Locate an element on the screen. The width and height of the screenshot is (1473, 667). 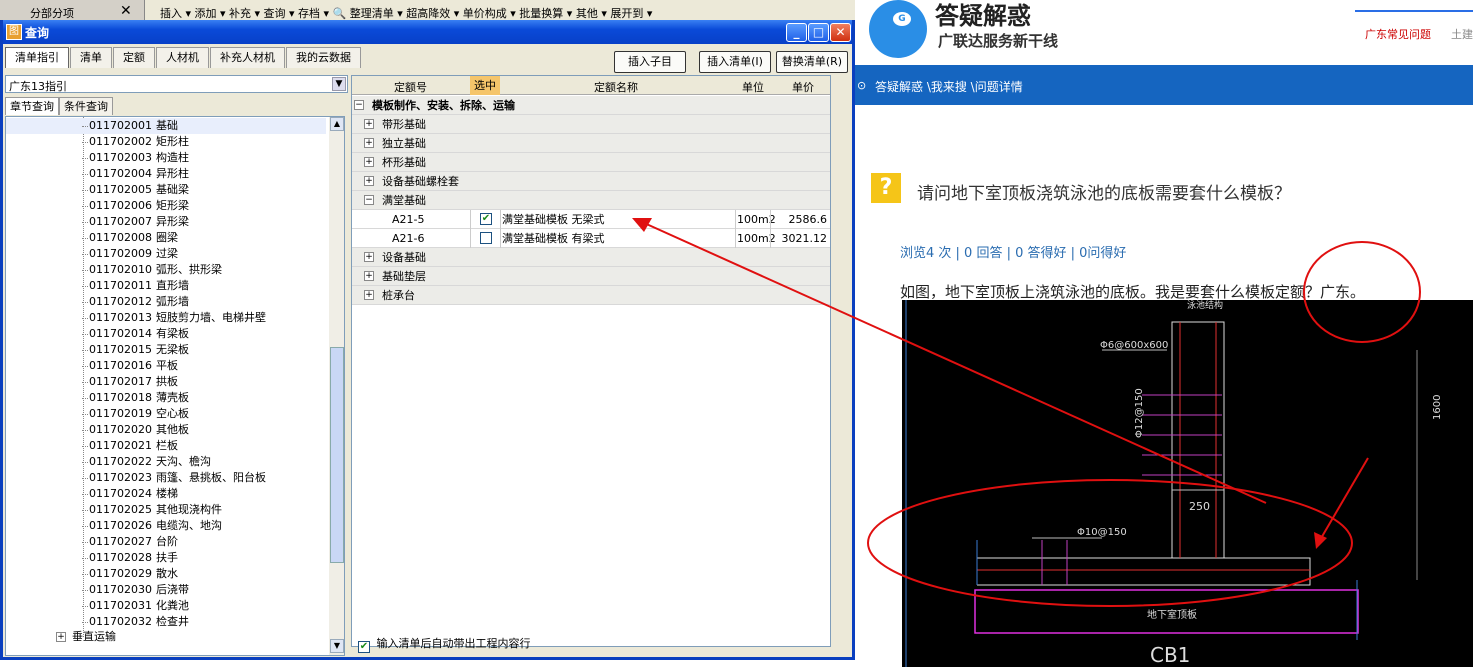
tree-node: 011702016 平板 is located at coordinates (166, 366).